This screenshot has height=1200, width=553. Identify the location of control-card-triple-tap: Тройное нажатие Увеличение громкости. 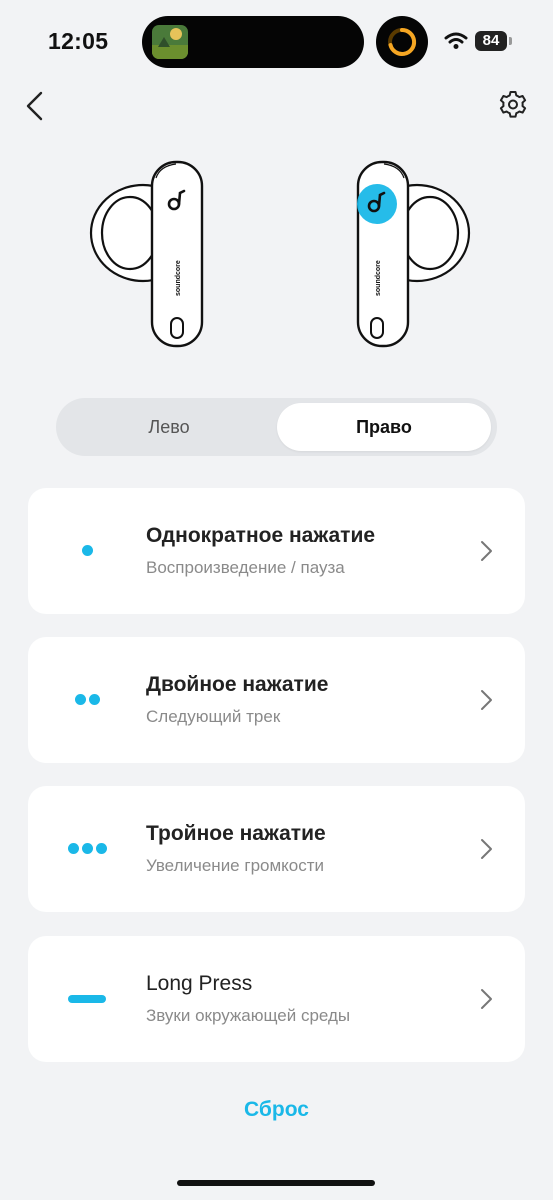
(276, 849).